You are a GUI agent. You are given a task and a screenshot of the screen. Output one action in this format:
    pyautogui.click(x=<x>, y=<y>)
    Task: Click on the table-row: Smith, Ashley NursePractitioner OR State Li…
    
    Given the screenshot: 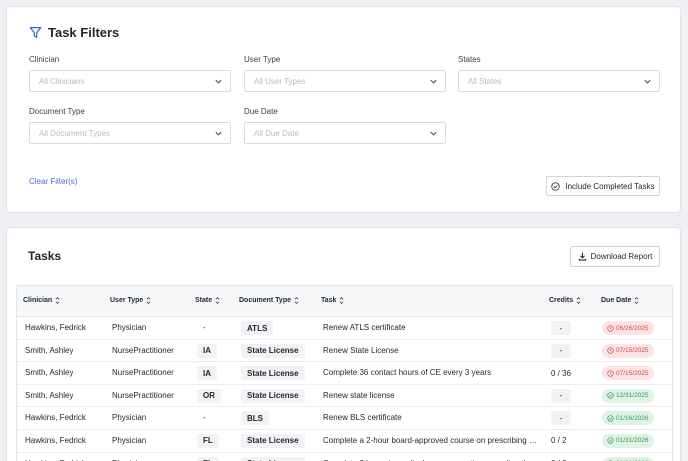 What is the action you would take?
    pyautogui.click(x=344, y=396)
    